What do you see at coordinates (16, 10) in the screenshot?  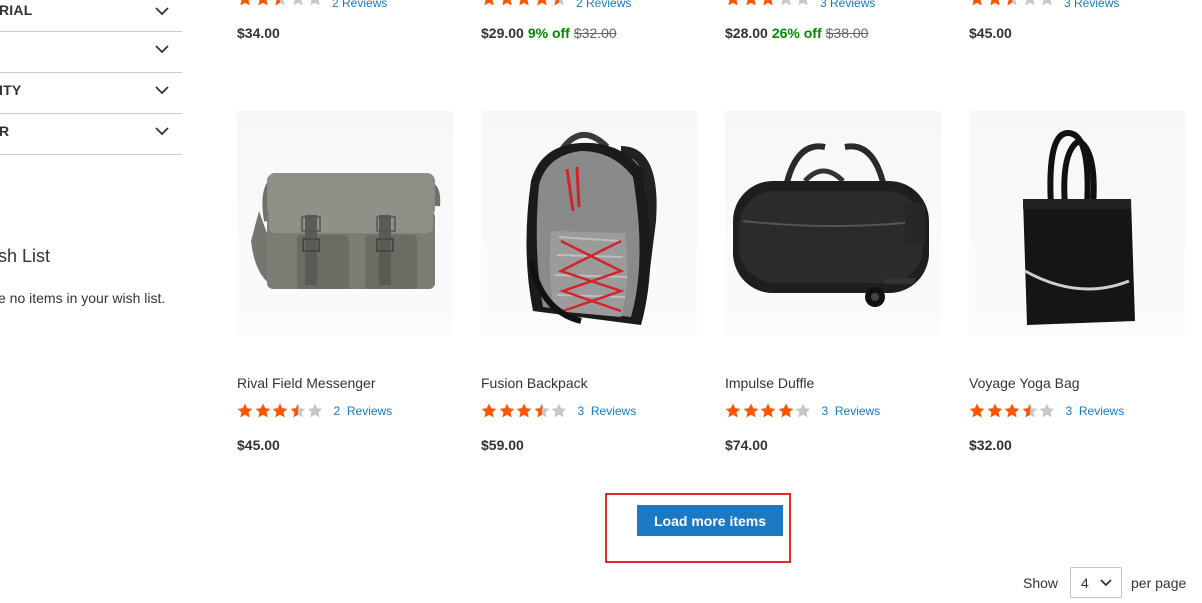 I see `filter-material-title: RIAL` at bounding box center [16, 10].